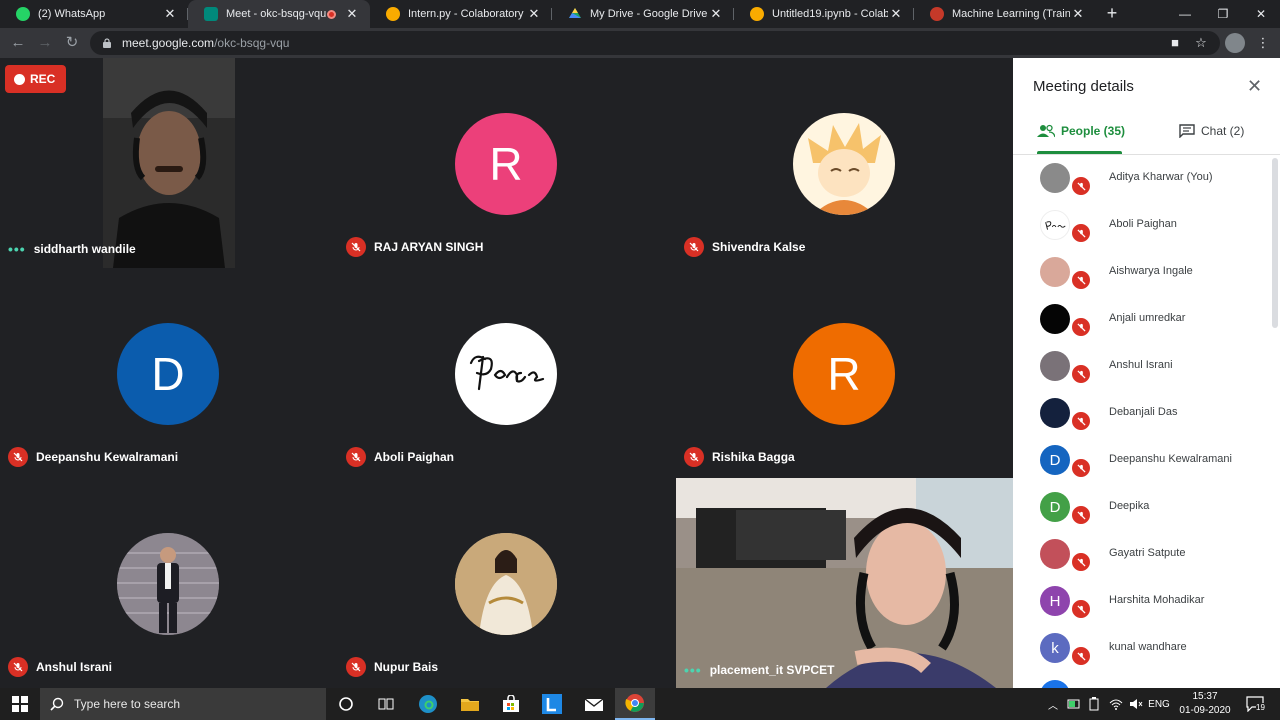 Image resolution: width=1280 pixels, height=720 pixels. I want to click on person-name: Deepanshu Kewalramani, so click(1170, 459).